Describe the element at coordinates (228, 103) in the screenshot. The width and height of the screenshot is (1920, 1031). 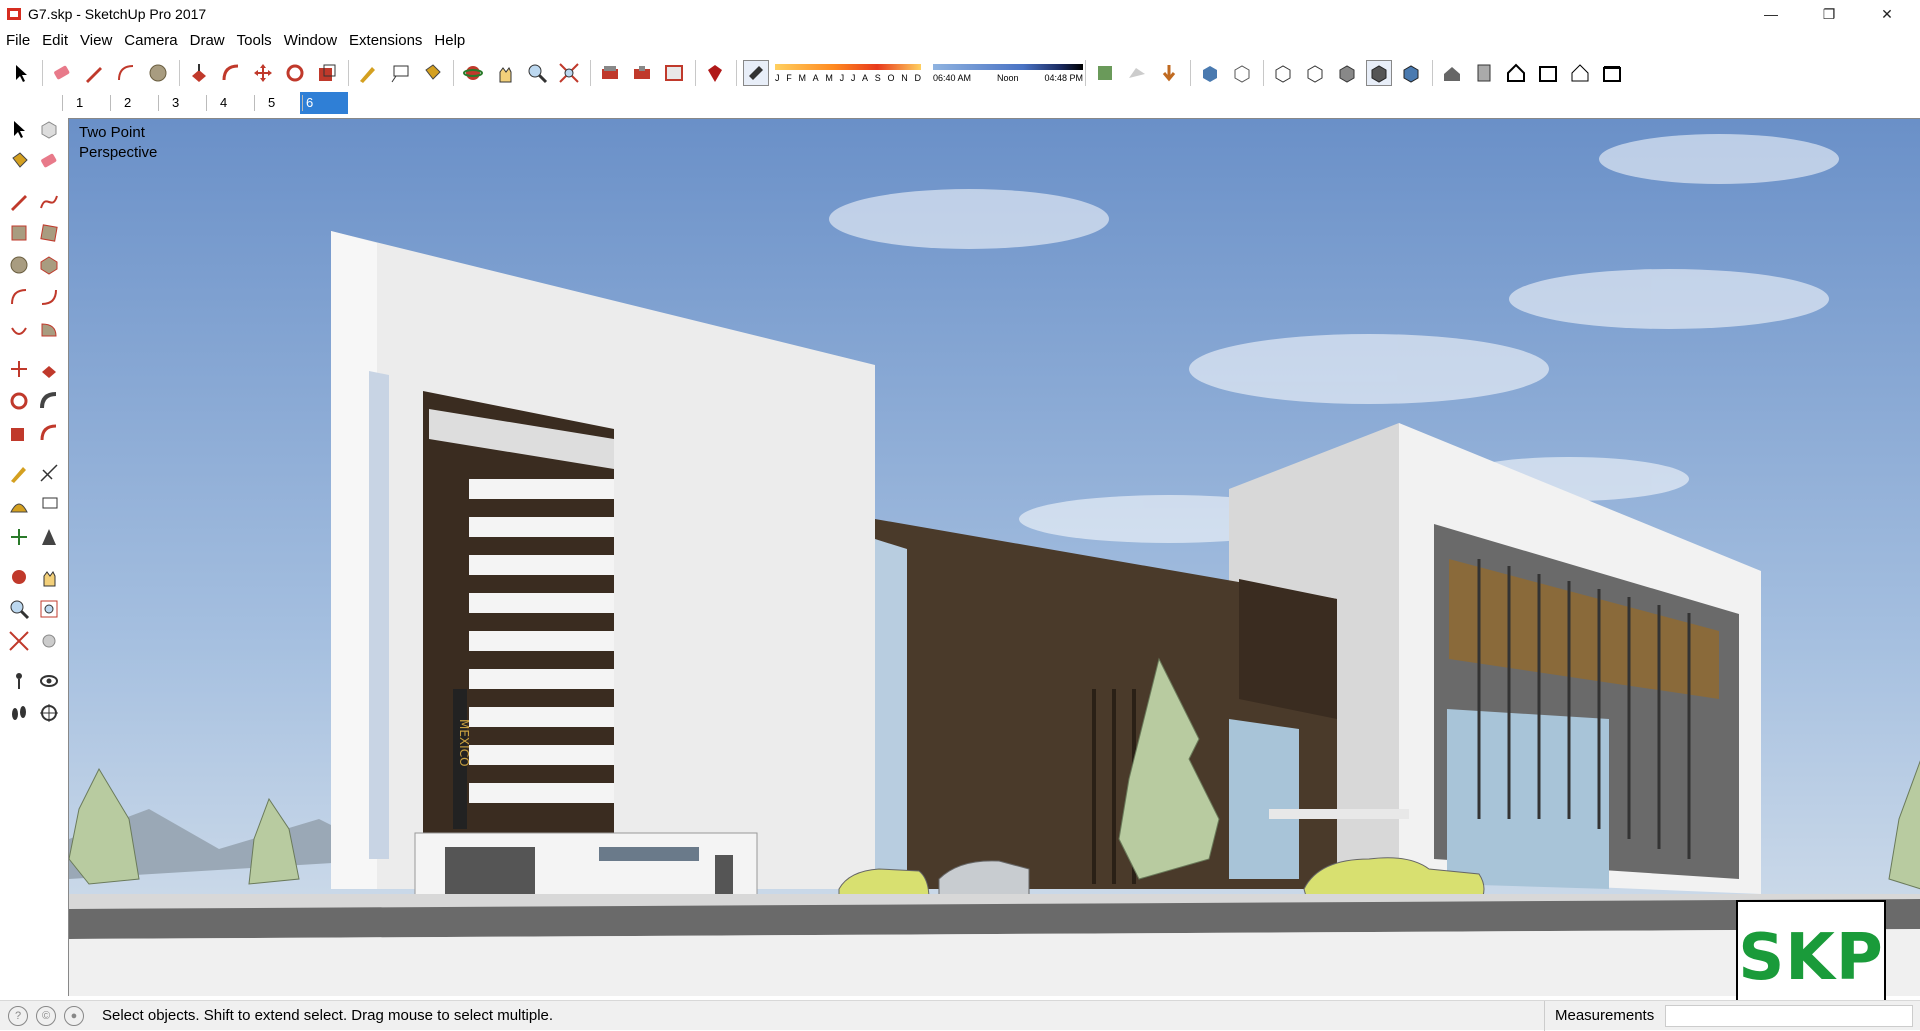
I see `scene-tab-4: 4` at that location.